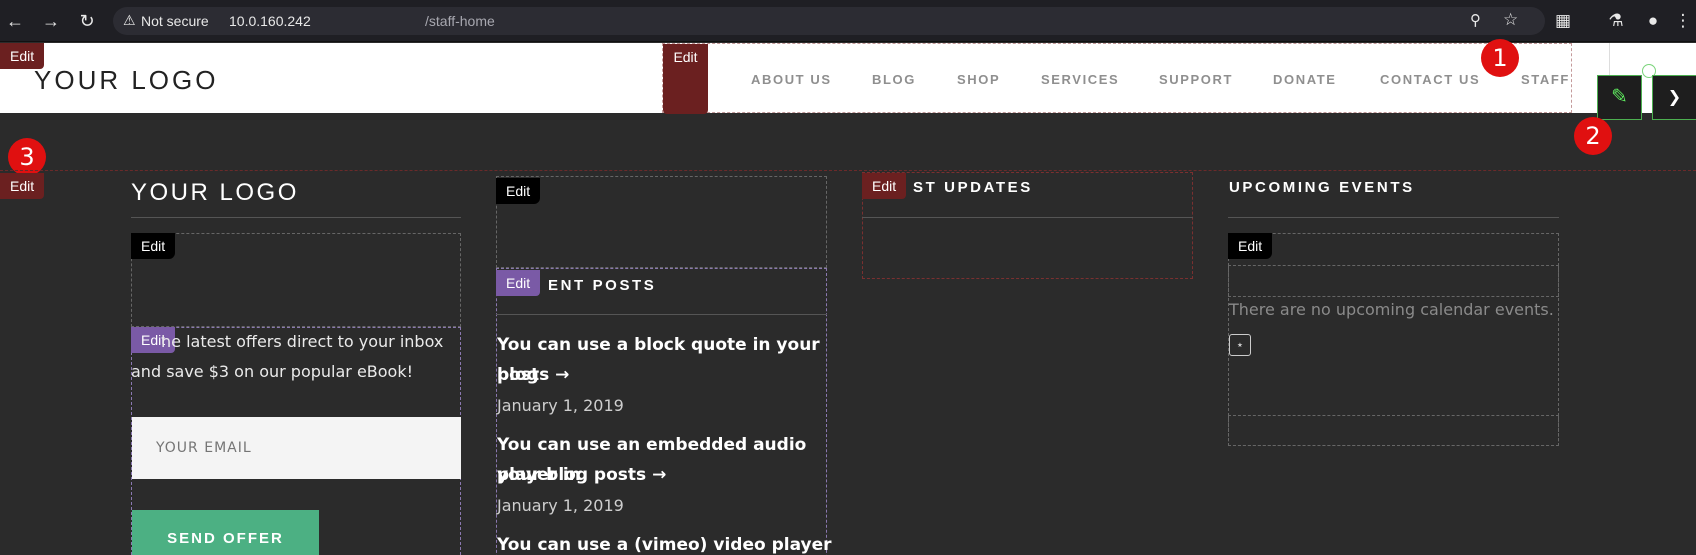 This screenshot has height=555, width=1696. Describe the element at coordinates (153, 246) in the screenshot. I see `col1-edit-button: Edit` at that location.